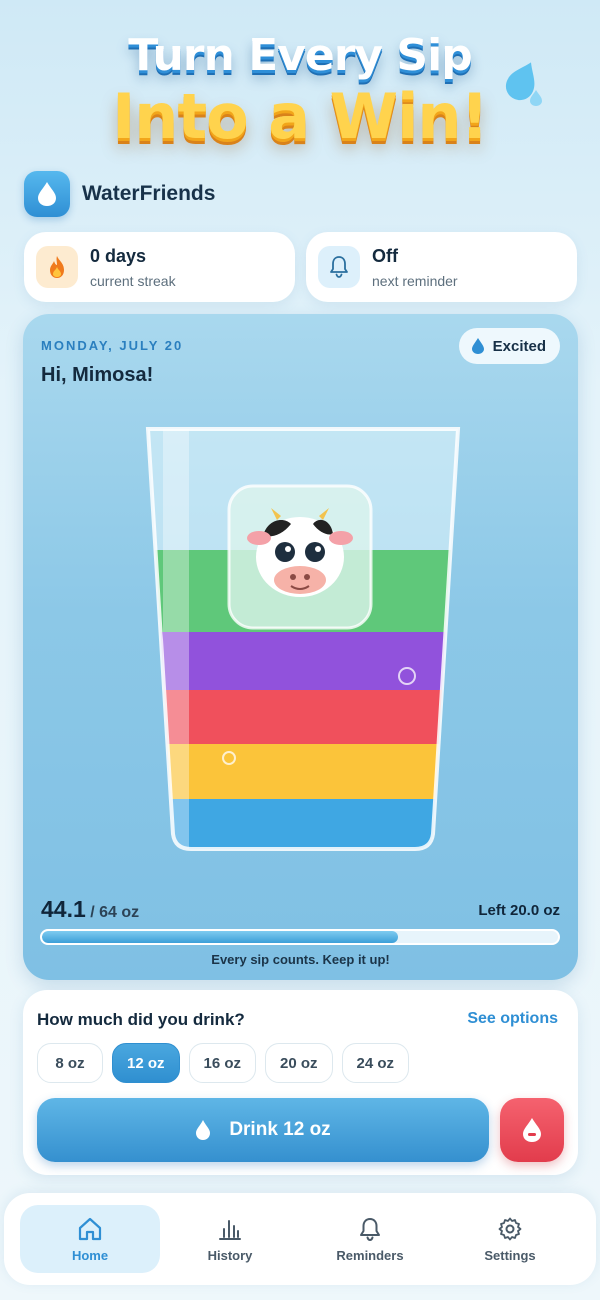 Image resolution: width=600 pixels, height=1300 pixels. I want to click on tab-reminders: Reminders, so click(370, 1239).